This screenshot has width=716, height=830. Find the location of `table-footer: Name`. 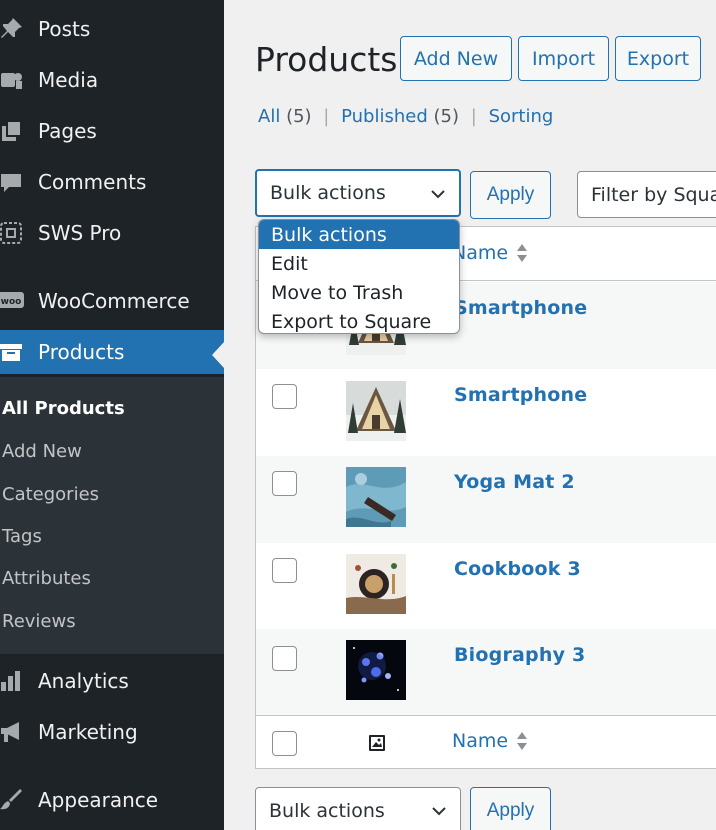

table-footer: Name is located at coordinates (486, 741).